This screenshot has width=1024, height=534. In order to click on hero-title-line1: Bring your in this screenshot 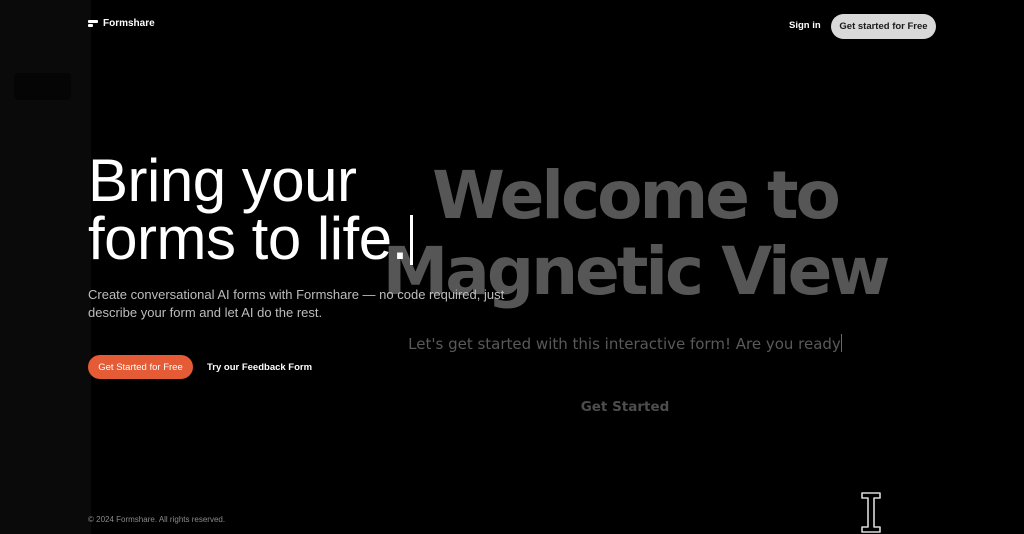, I will do `click(222, 180)`.